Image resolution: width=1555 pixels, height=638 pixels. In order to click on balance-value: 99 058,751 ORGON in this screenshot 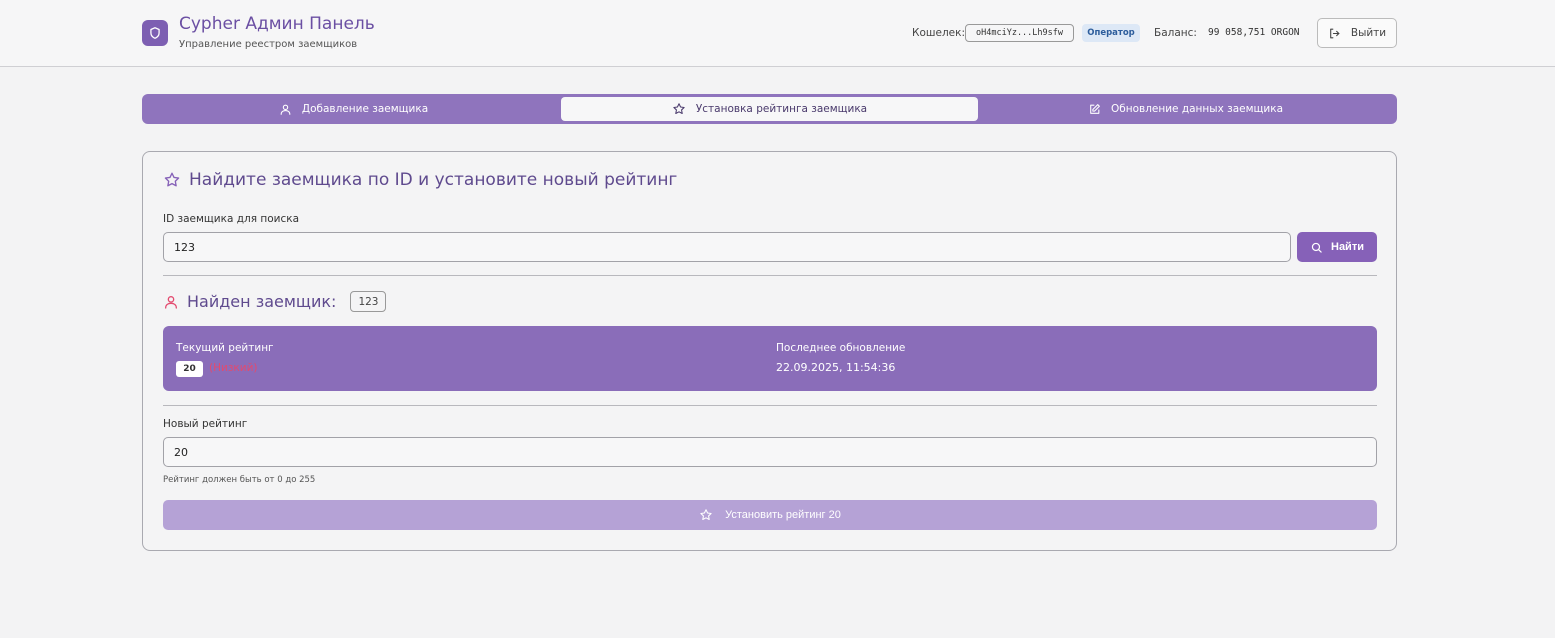, I will do `click(1254, 32)`.